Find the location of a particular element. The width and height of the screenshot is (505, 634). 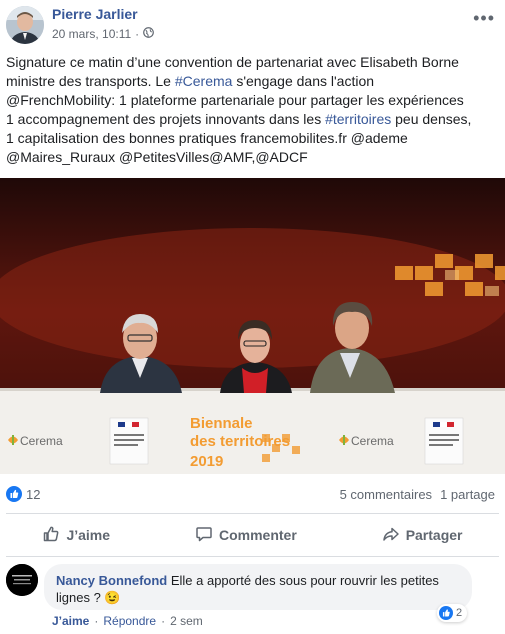

comment-time: 2 sem is located at coordinates (186, 621).